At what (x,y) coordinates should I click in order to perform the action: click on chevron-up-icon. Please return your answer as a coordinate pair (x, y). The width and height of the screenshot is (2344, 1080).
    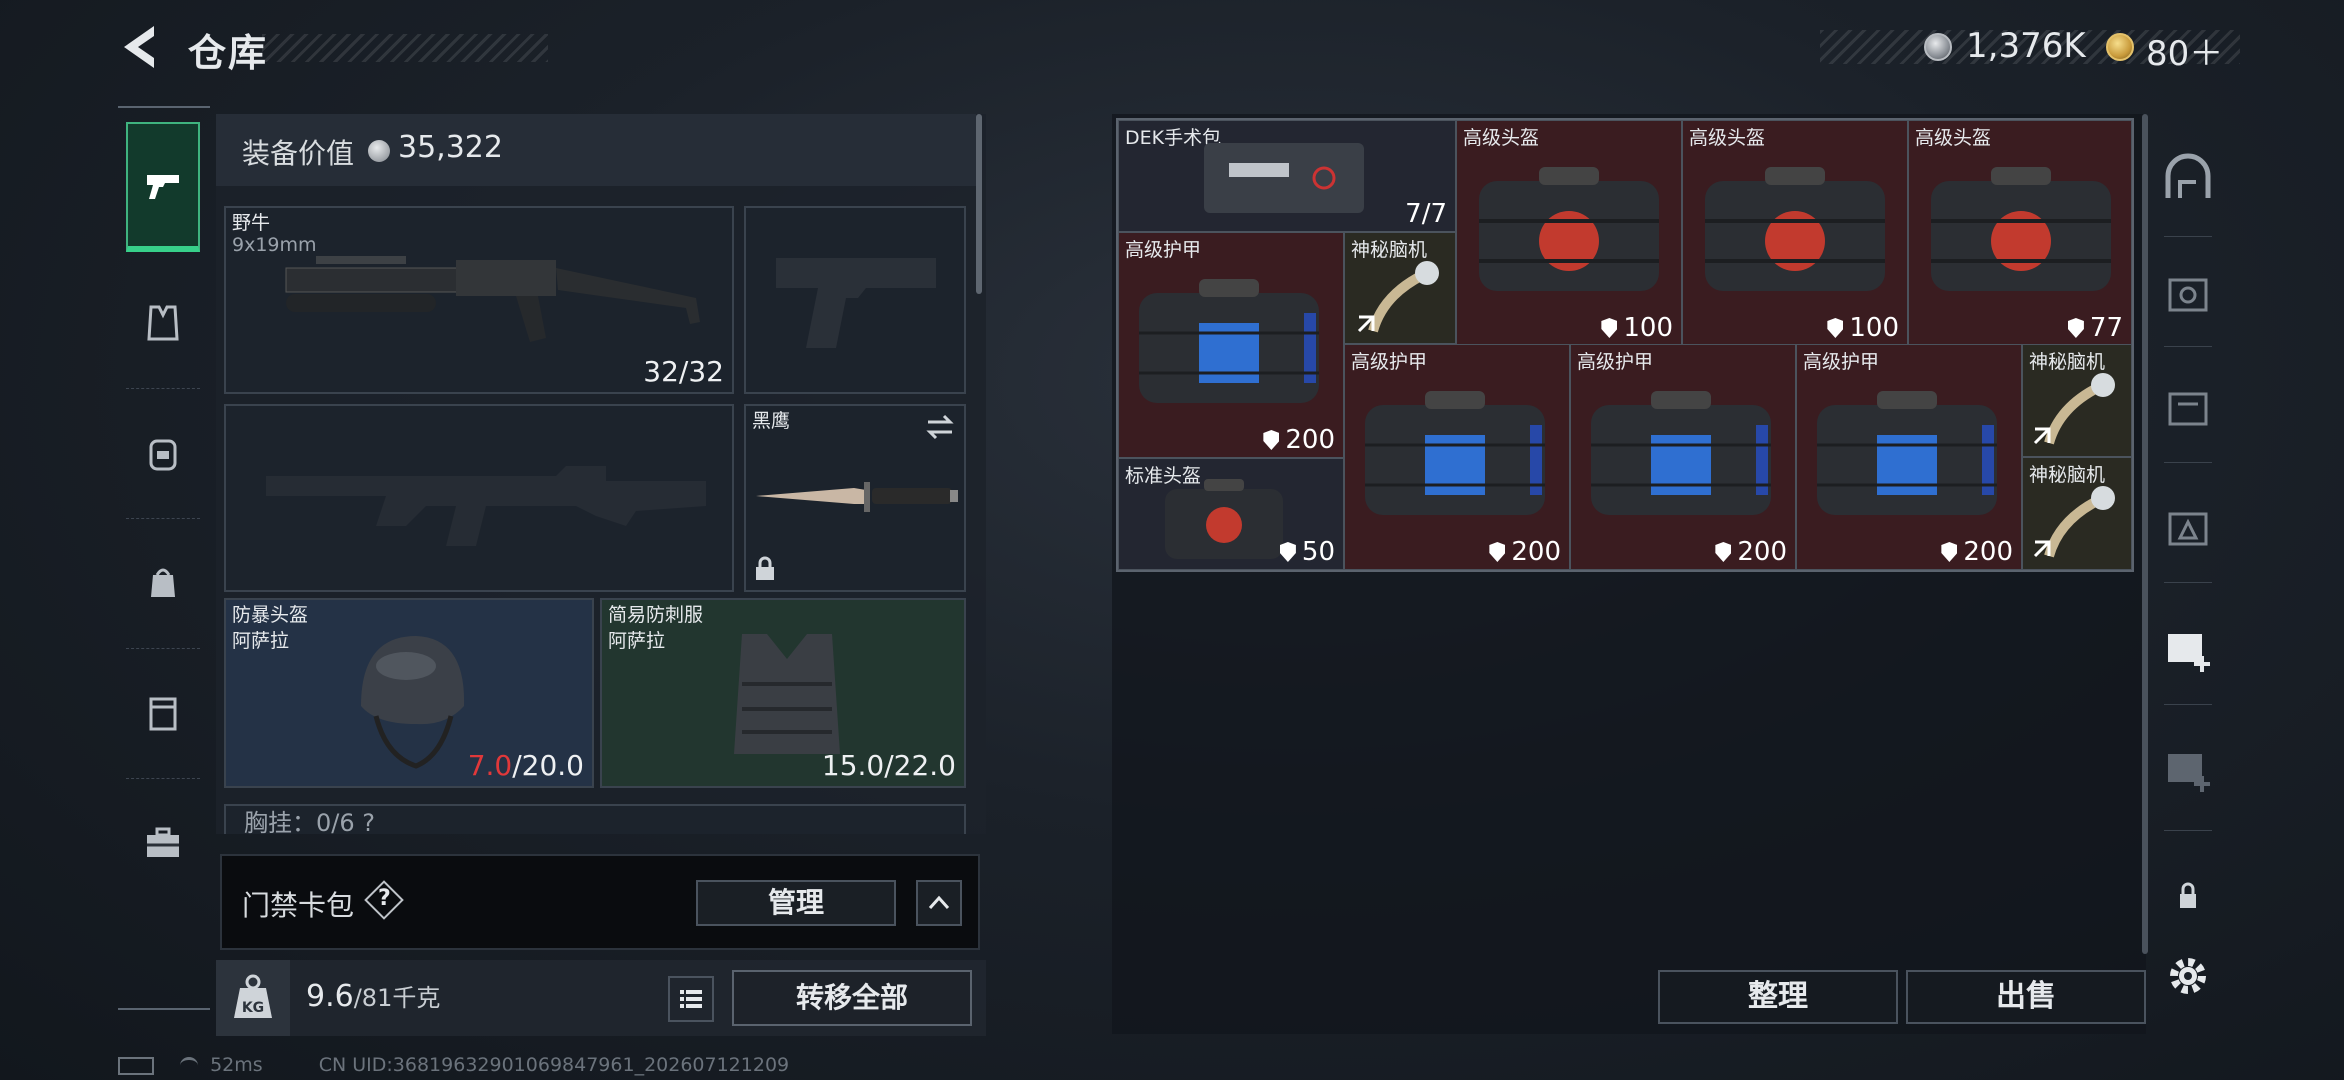
    Looking at the image, I should click on (939, 902).